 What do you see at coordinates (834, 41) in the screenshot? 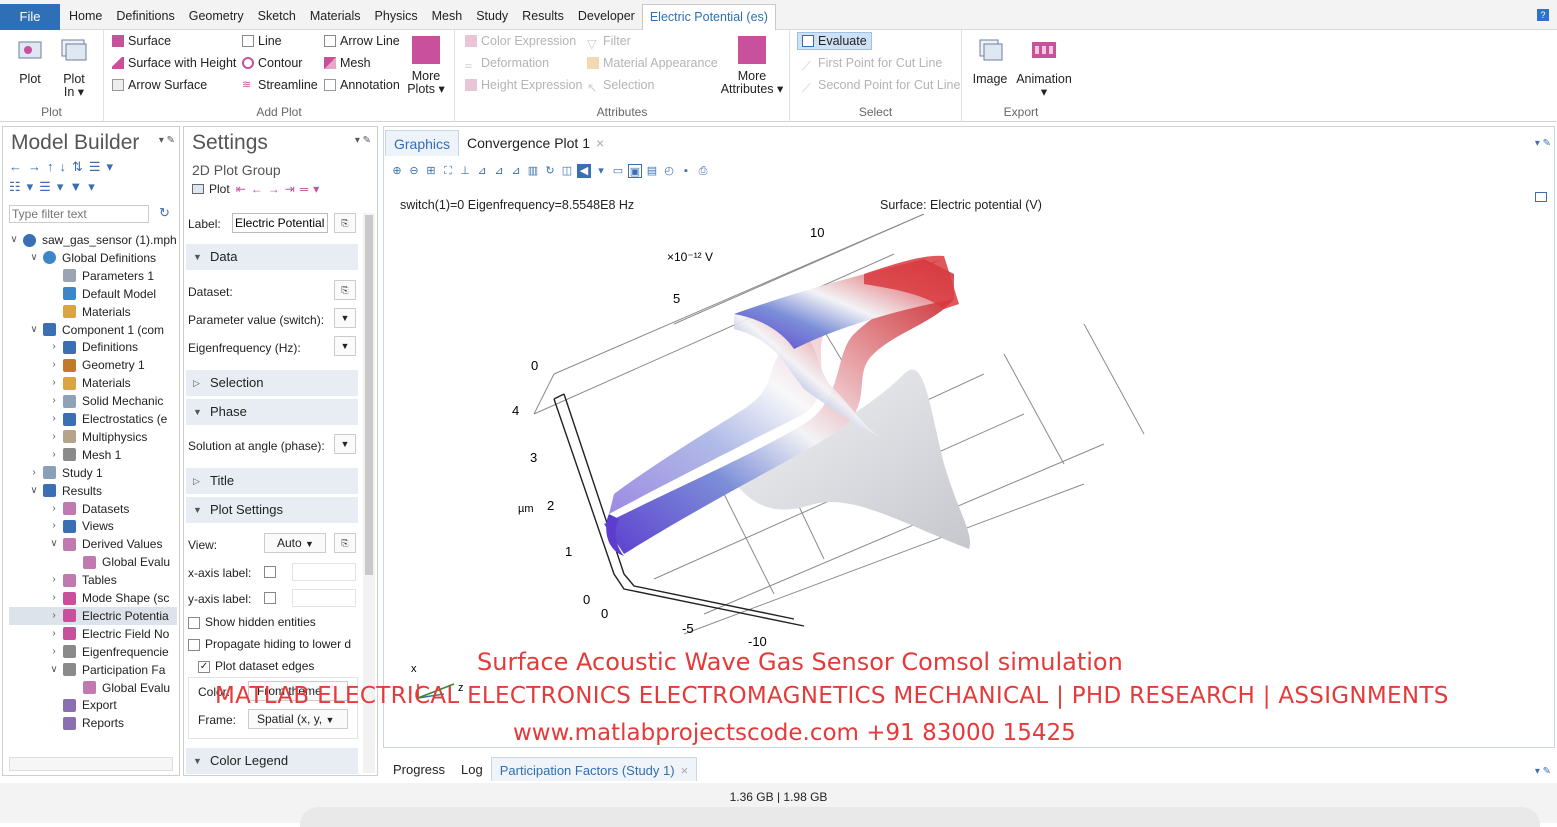
I see `evaluate-button: Evaluate` at bounding box center [834, 41].